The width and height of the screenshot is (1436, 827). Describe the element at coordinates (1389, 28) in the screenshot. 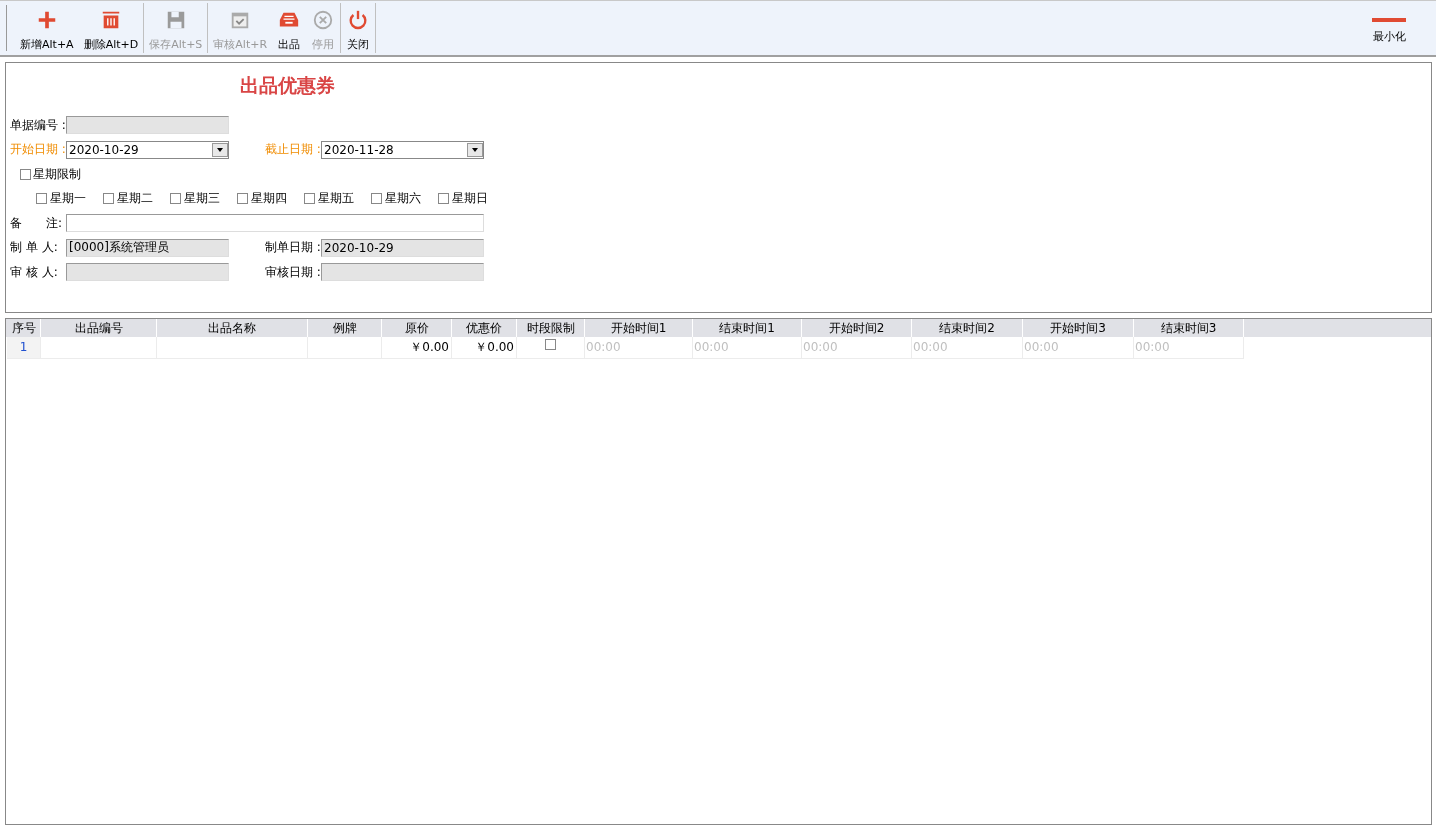

I see `minimize-button: 最小化` at that location.